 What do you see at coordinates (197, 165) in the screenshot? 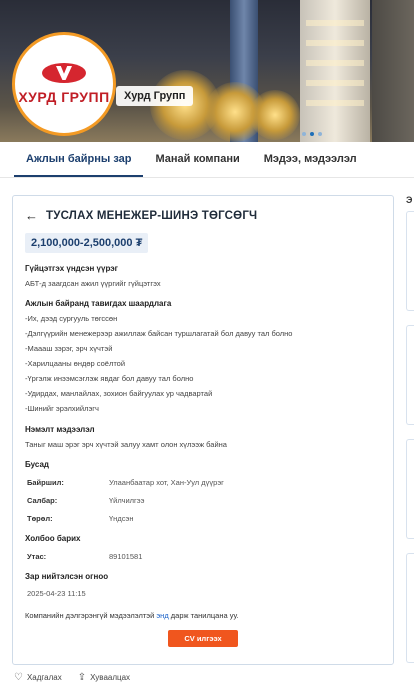
I see `tab-our-company: Манай компани` at bounding box center [197, 165].